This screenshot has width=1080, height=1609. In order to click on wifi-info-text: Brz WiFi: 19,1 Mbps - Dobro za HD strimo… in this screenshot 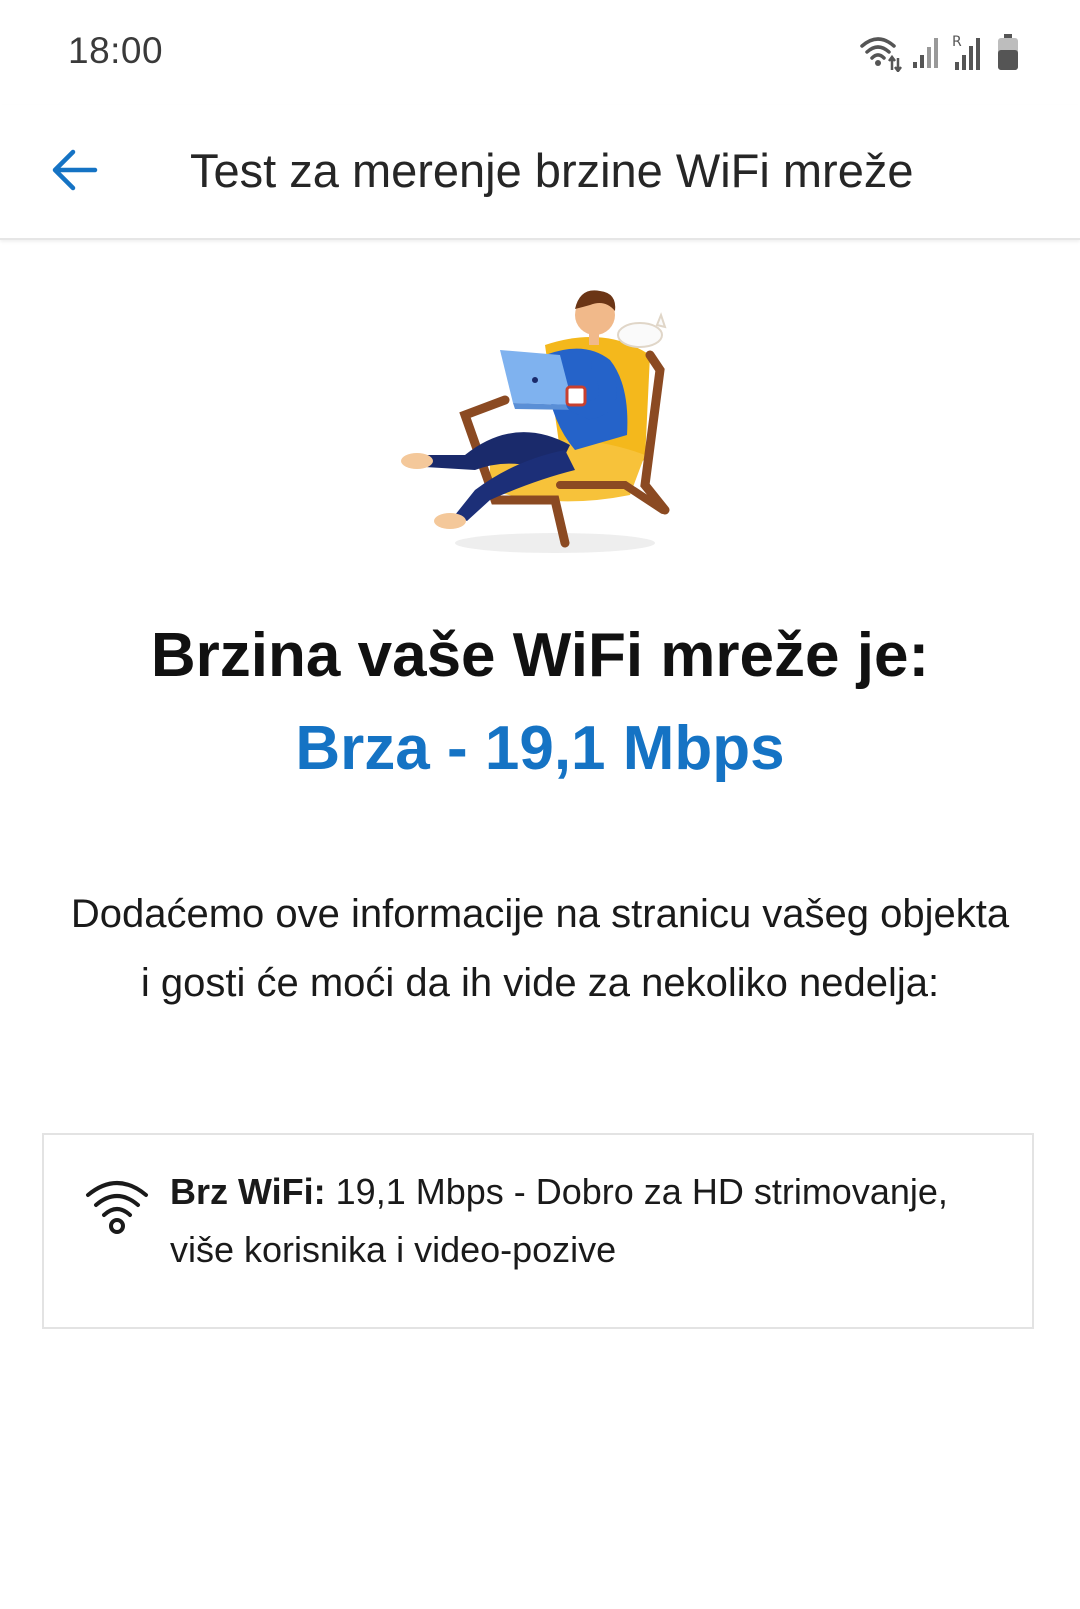, I will do `click(580, 1221)`.